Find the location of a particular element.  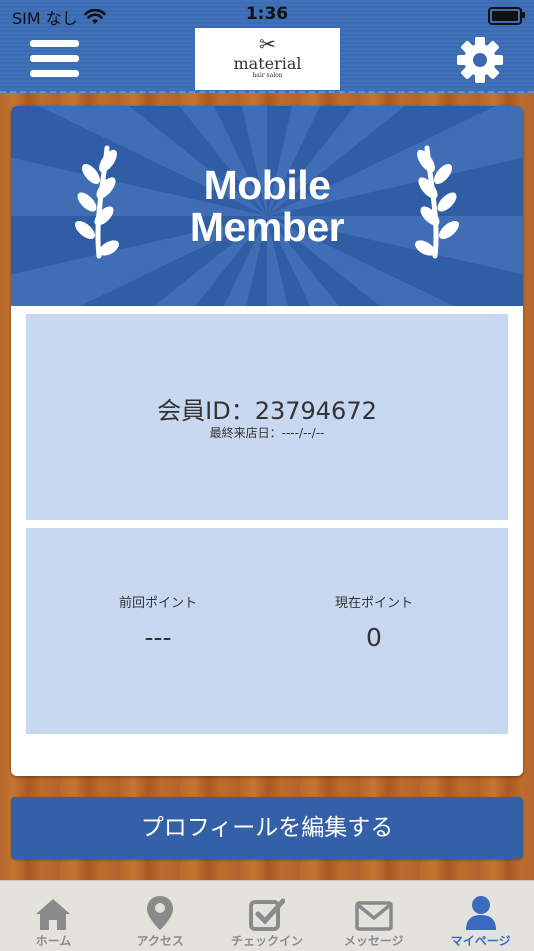

map-pin-icon is located at coordinates (160, 913).